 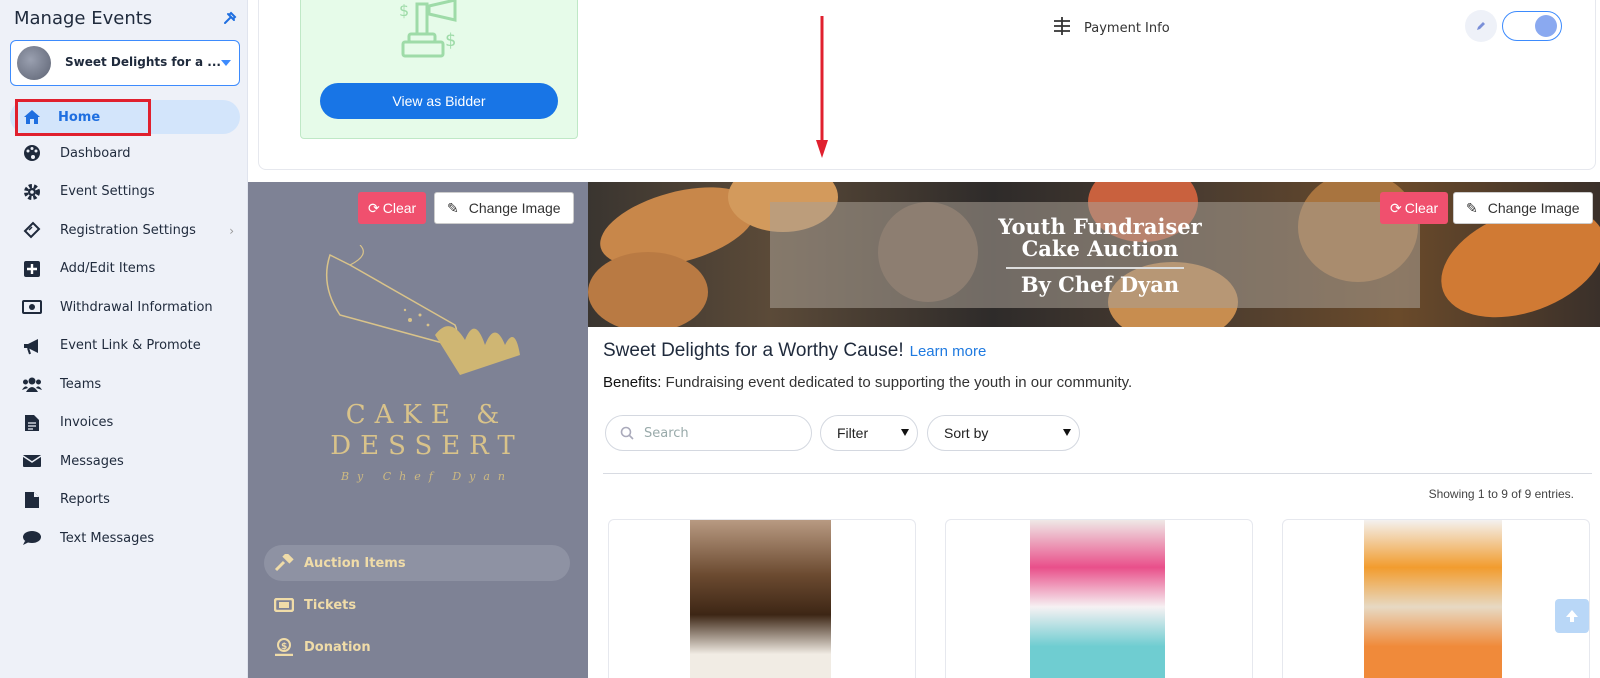 I want to click on sidebar-item-label: Reports, so click(x=85, y=500).